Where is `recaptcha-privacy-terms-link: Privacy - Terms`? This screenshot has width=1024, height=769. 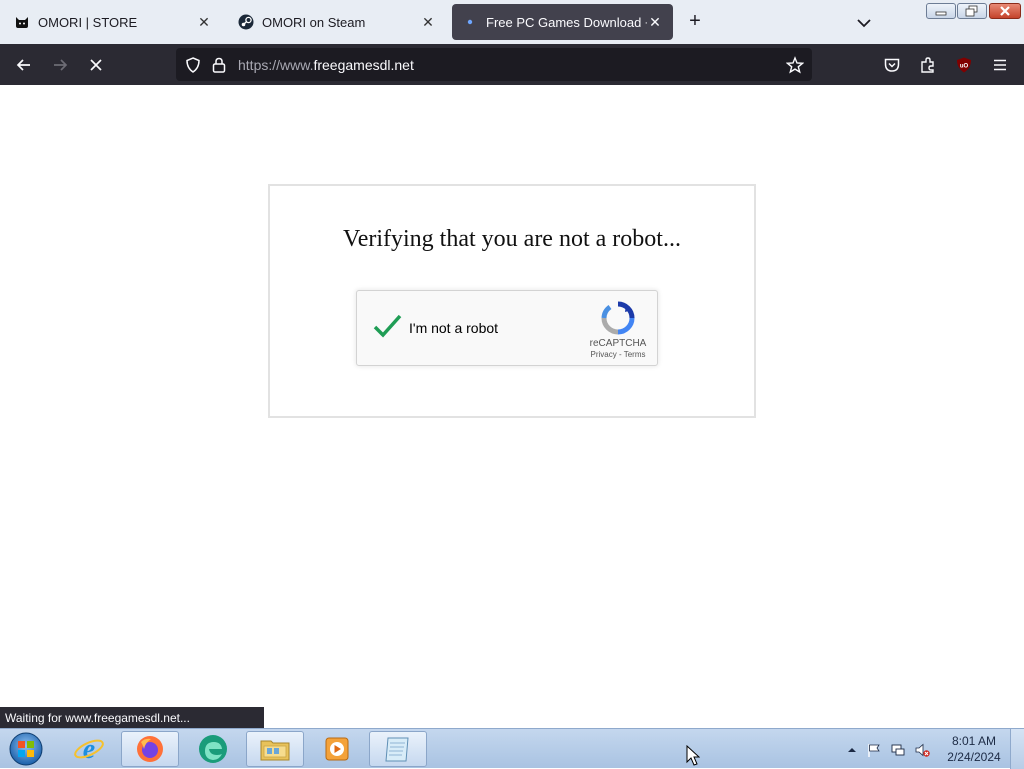 recaptcha-privacy-terms-link: Privacy - Terms is located at coordinates (618, 354).